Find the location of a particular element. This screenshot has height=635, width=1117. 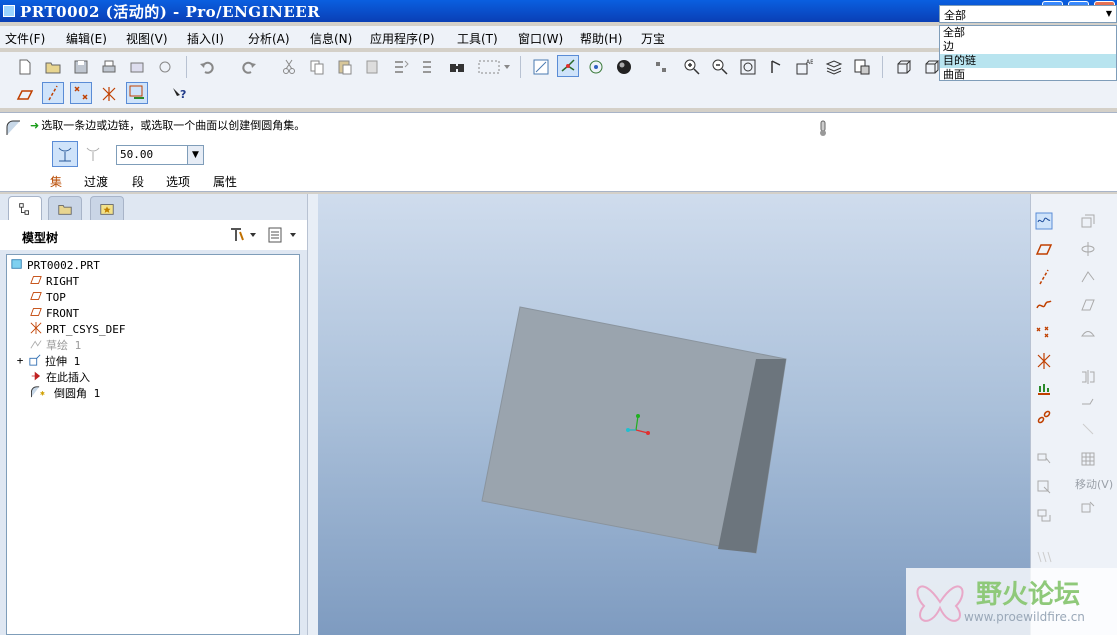

analysis-feature-icon is located at coordinates (1044, 389).